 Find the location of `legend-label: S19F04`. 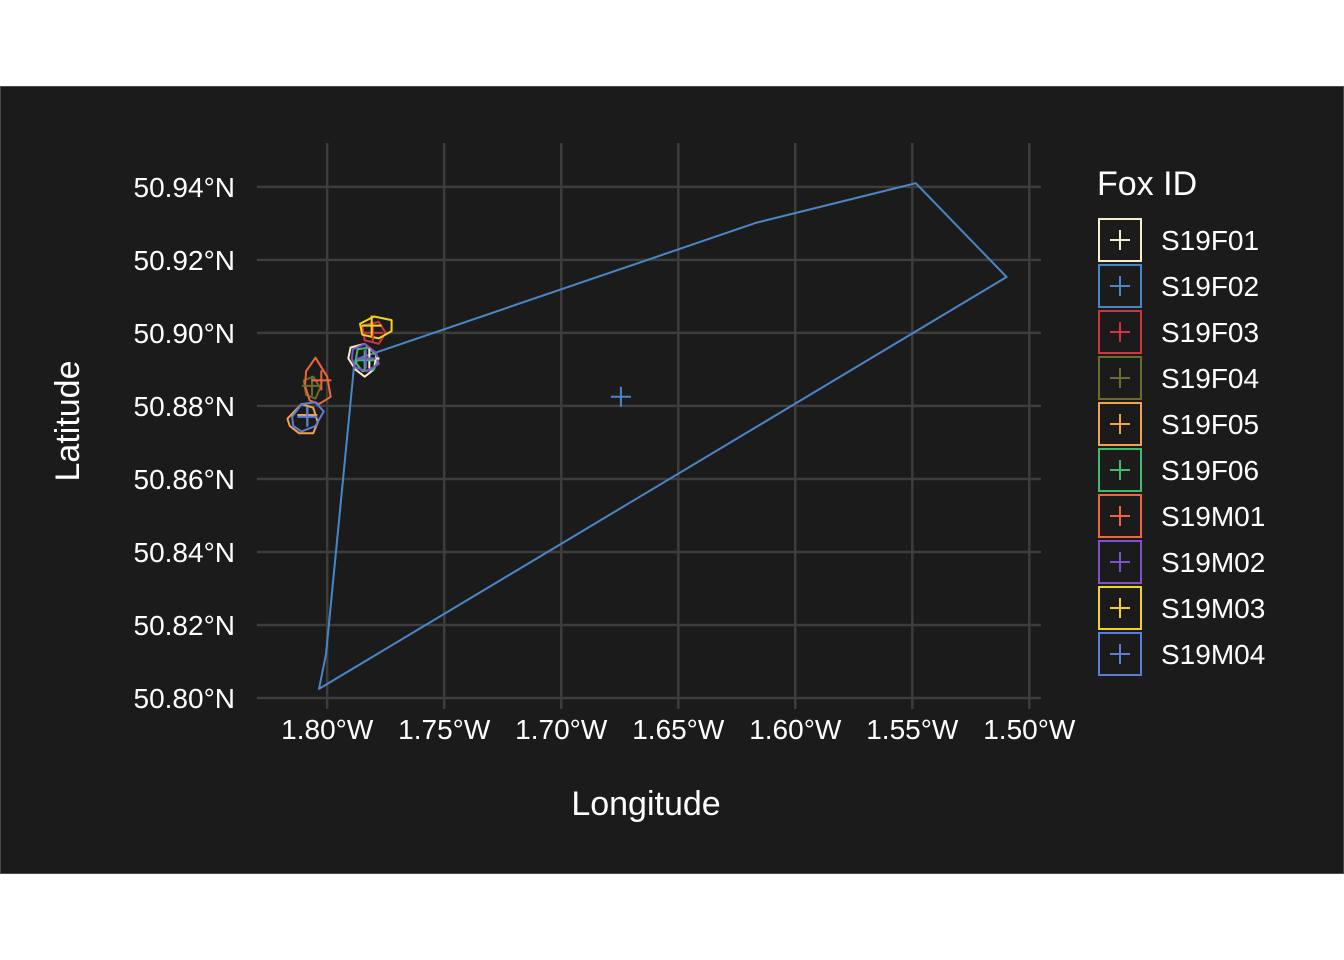

legend-label: S19F04 is located at coordinates (1210, 378).